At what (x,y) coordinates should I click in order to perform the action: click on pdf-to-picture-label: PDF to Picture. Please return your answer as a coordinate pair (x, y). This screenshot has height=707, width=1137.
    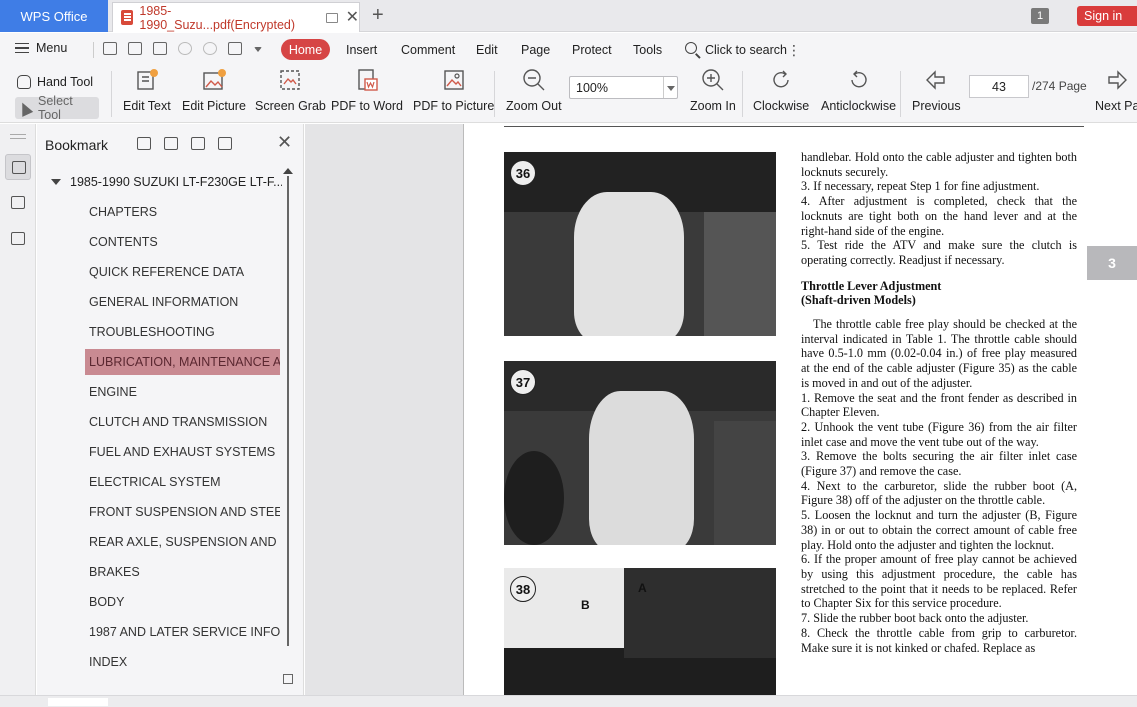
    Looking at the image, I should click on (454, 106).